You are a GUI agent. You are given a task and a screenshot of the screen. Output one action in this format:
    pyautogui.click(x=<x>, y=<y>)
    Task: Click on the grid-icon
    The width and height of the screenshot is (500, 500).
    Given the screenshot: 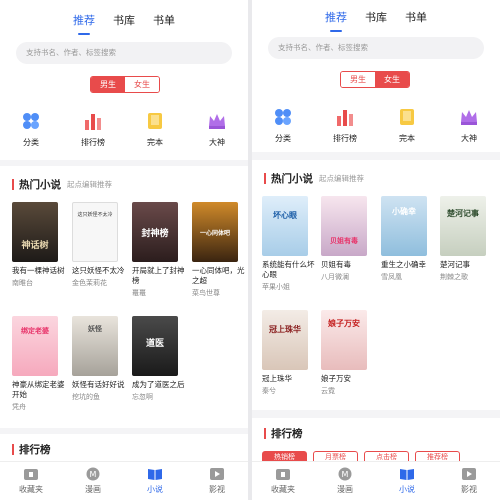 What is the action you would take?
    pyautogui.click(x=31, y=121)
    